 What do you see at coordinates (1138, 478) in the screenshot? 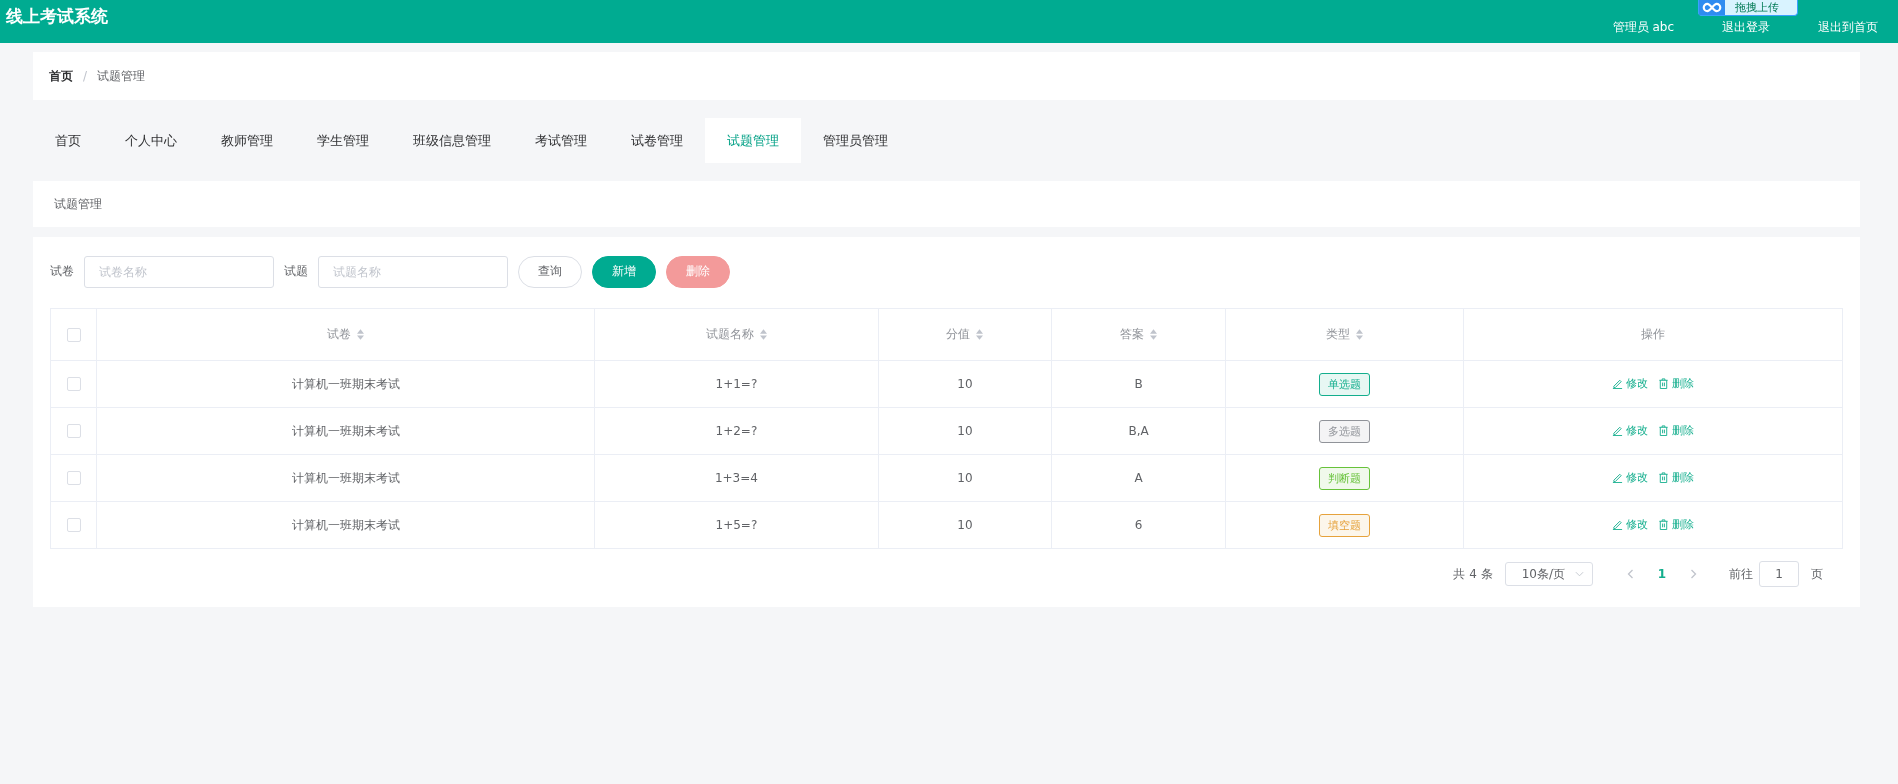
I see `table-cell: A` at bounding box center [1138, 478].